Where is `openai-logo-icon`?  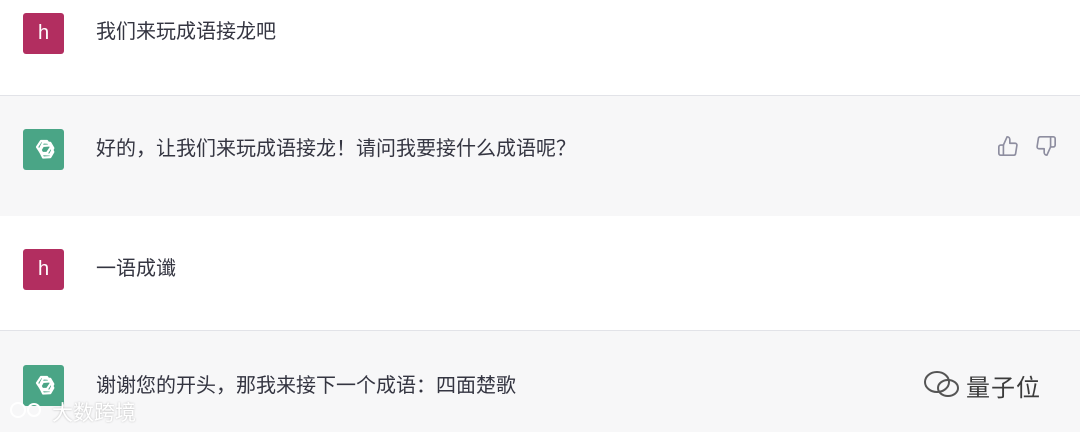
openai-logo-icon is located at coordinates (43, 149).